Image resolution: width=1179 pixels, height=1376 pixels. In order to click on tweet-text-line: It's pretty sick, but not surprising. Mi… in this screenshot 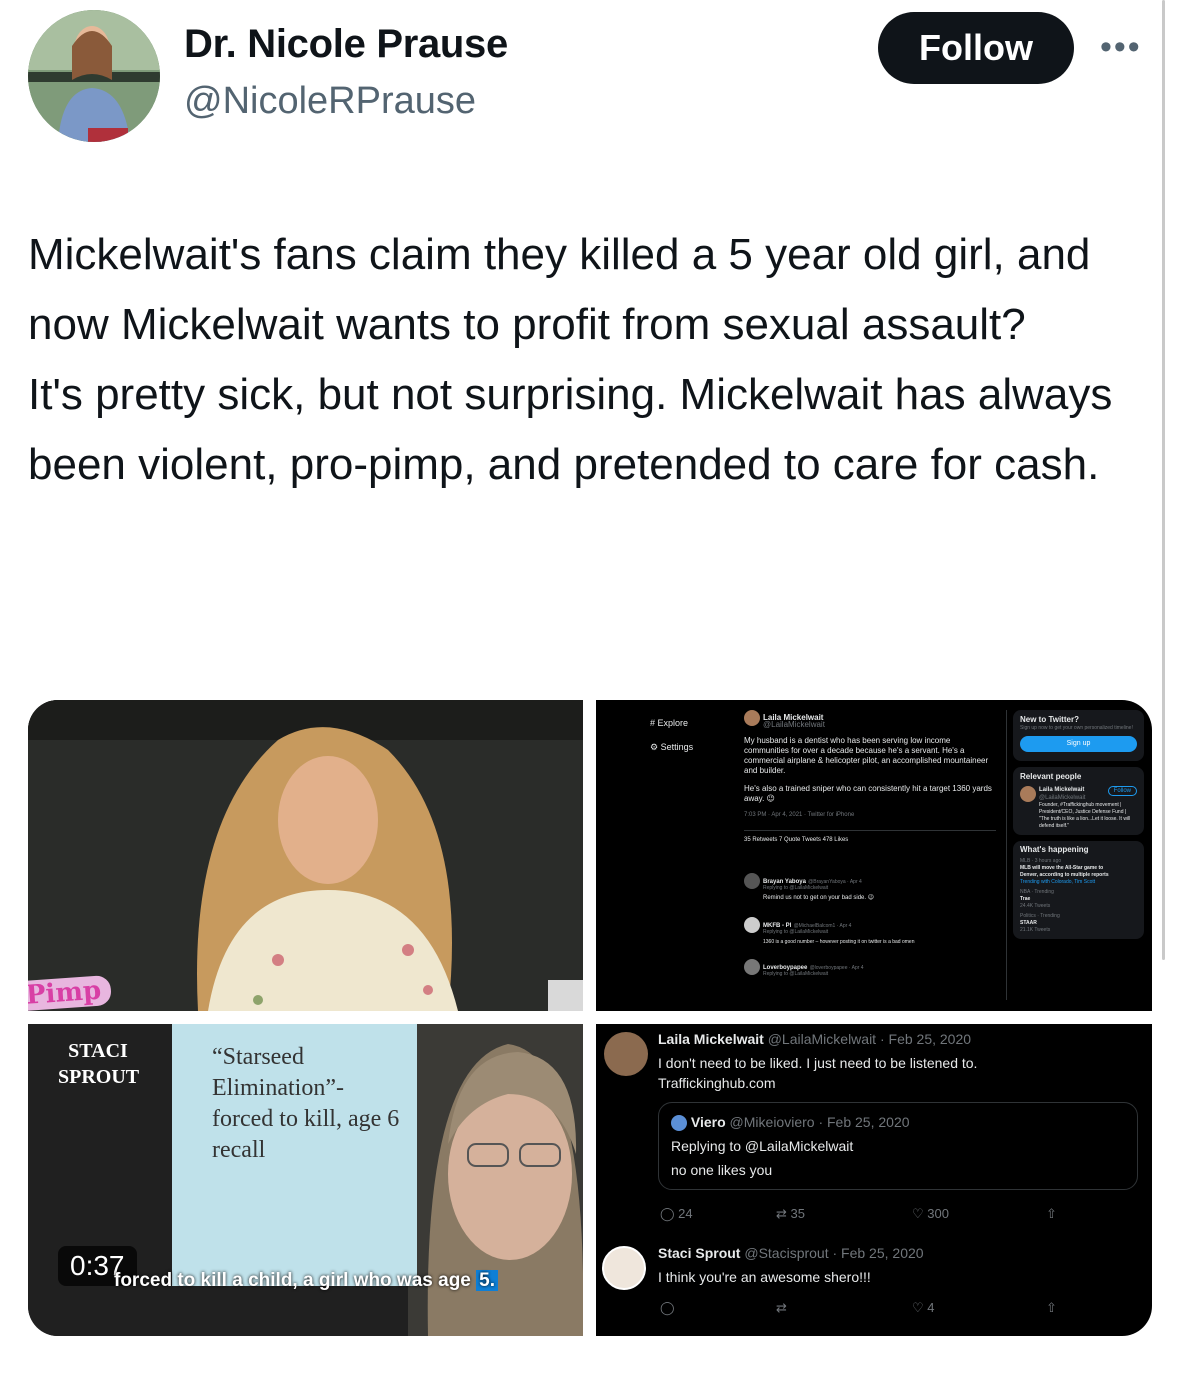, I will do `click(576, 429)`.